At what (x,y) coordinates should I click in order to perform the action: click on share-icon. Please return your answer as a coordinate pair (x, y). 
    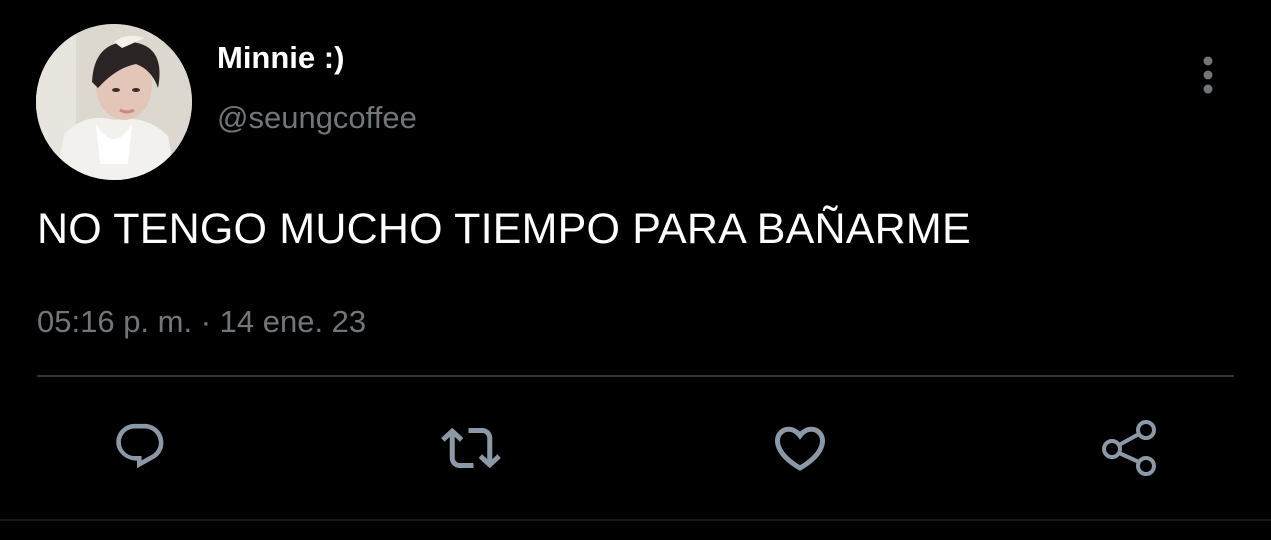
    Looking at the image, I should click on (1129, 448).